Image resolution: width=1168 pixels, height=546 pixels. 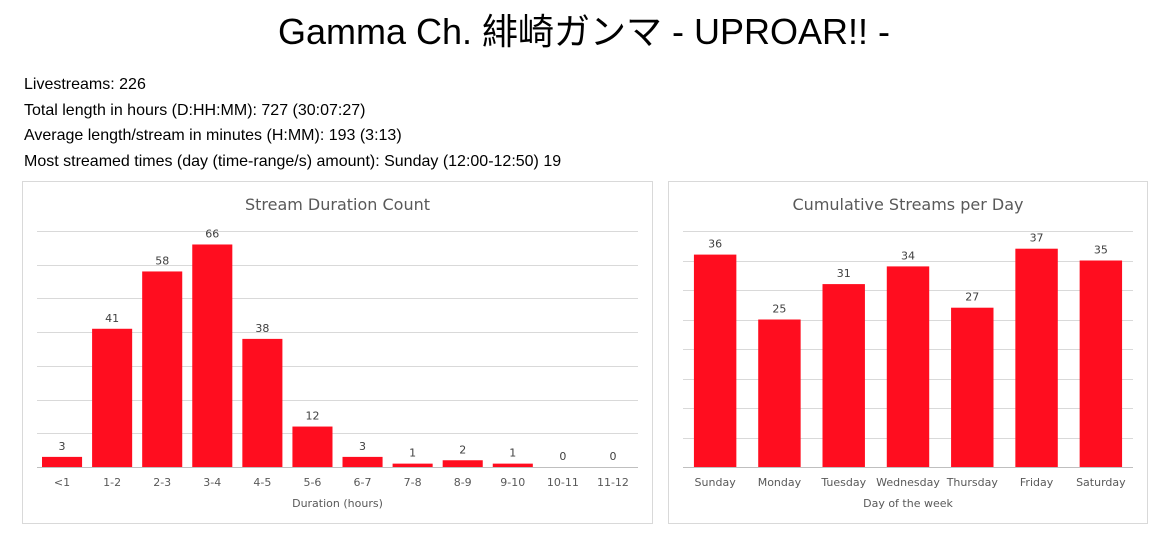 What do you see at coordinates (780, 482) in the screenshot?
I see `x-tick-label: Monday` at bounding box center [780, 482].